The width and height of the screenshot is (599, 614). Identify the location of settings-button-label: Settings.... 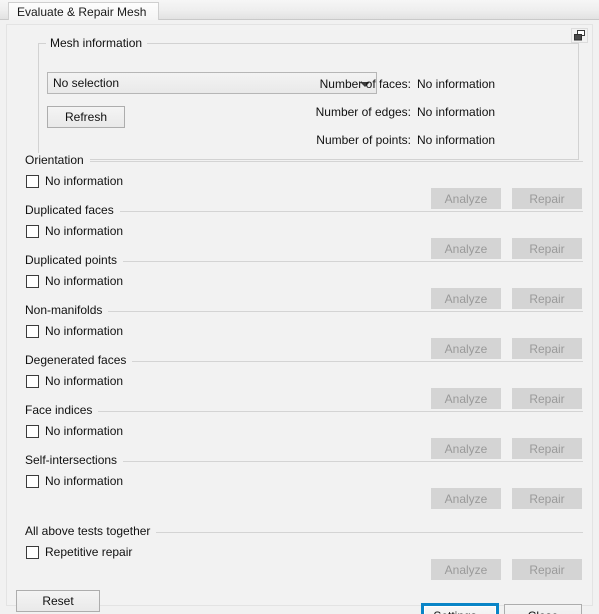
(459, 611).